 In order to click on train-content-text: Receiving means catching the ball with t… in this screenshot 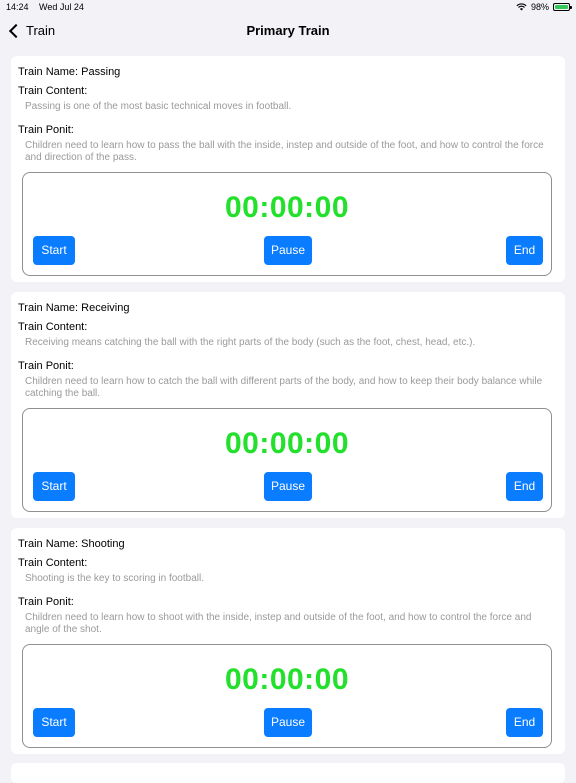, I will do `click(250, 342)`.